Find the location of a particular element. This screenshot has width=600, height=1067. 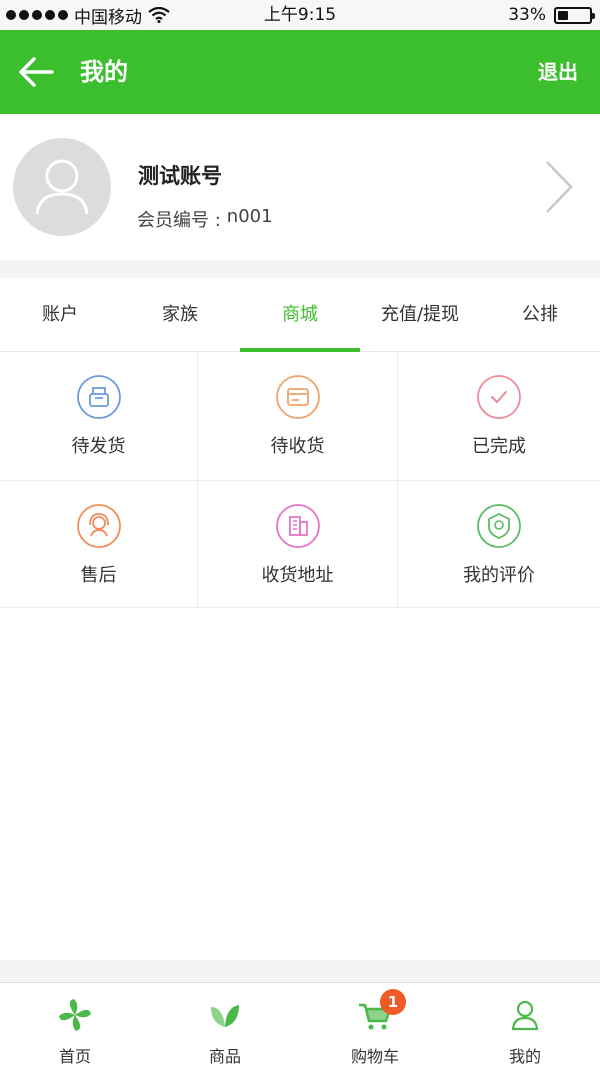

bottom-nav-label: 商品 is located at coordinates (224, 1056).